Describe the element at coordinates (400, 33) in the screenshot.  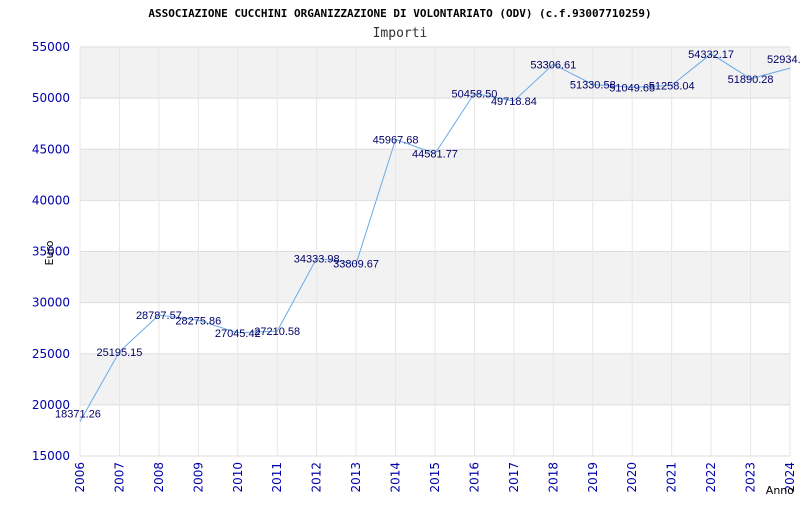
I see `chart-subtitle: Importi` at that location.